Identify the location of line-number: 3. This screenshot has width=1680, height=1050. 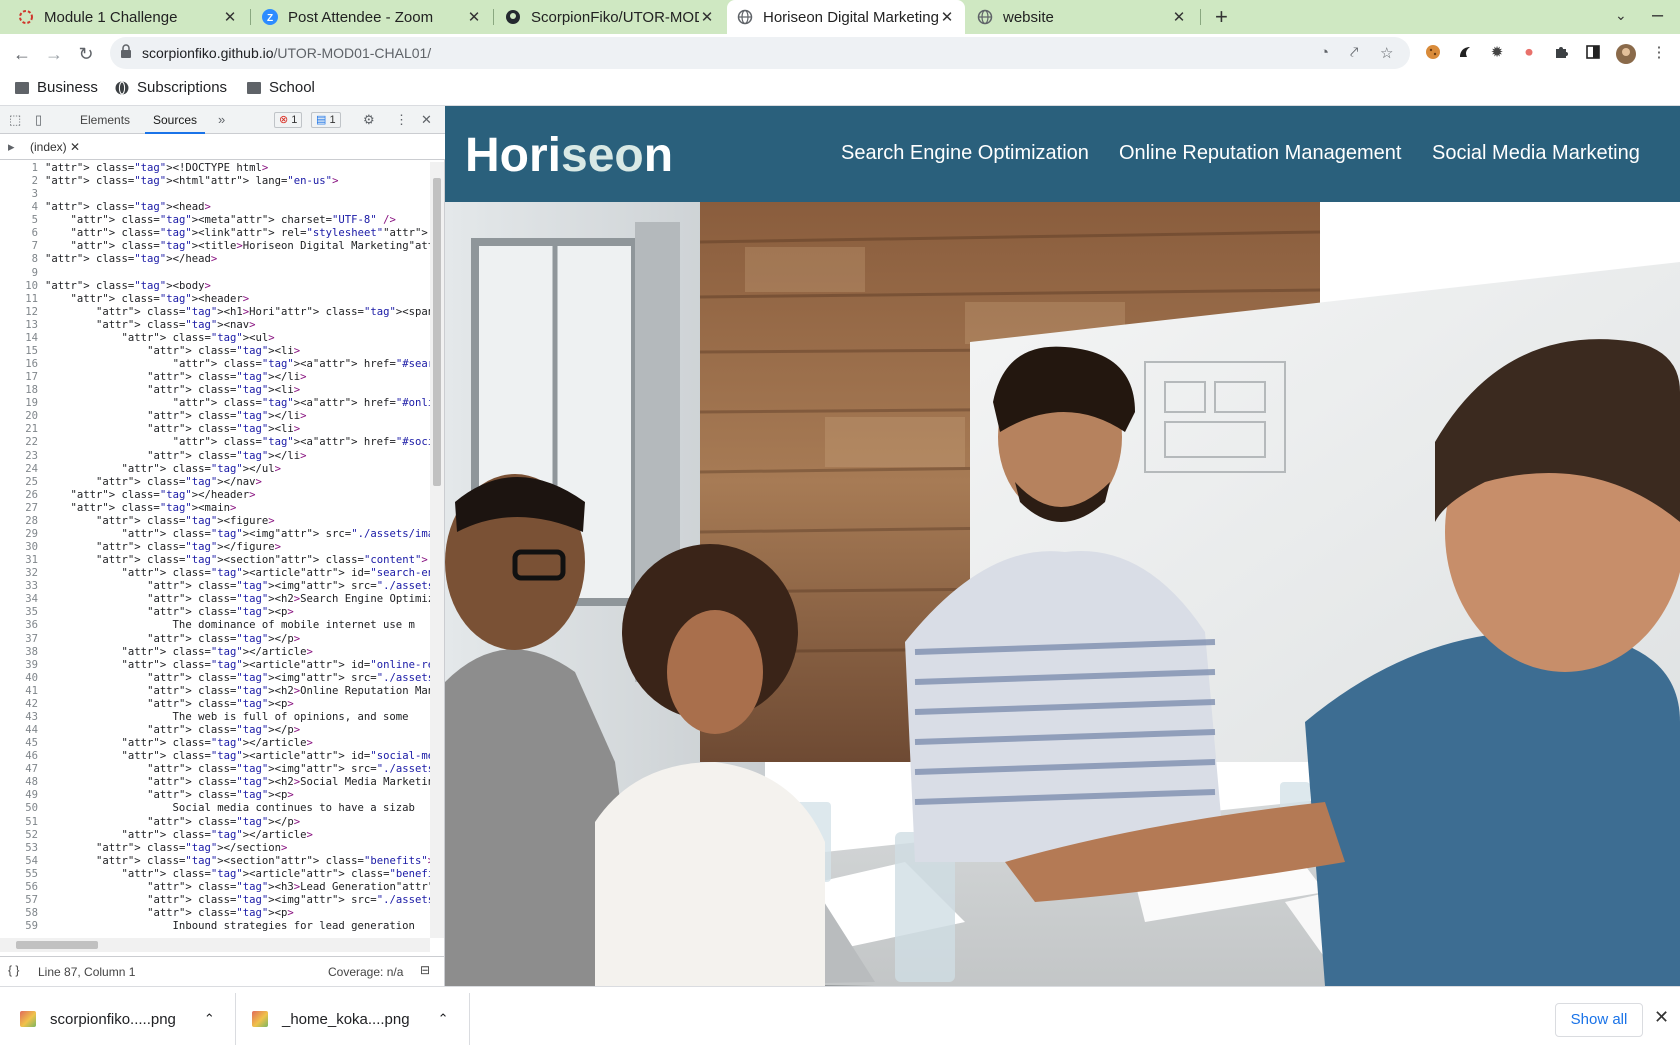
(19, 194).